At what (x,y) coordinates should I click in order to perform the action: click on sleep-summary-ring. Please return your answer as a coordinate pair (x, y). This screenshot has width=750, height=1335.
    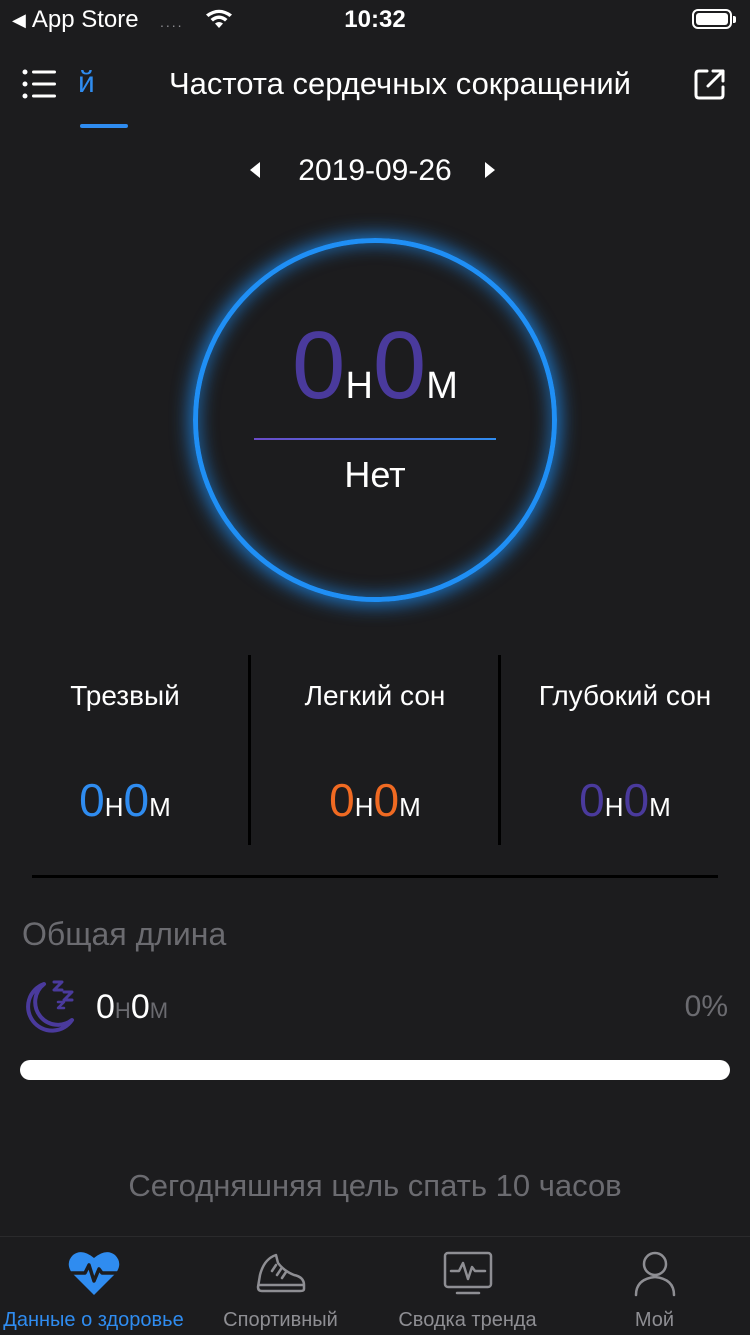
    Looking at the image, I should click on (375, 420).